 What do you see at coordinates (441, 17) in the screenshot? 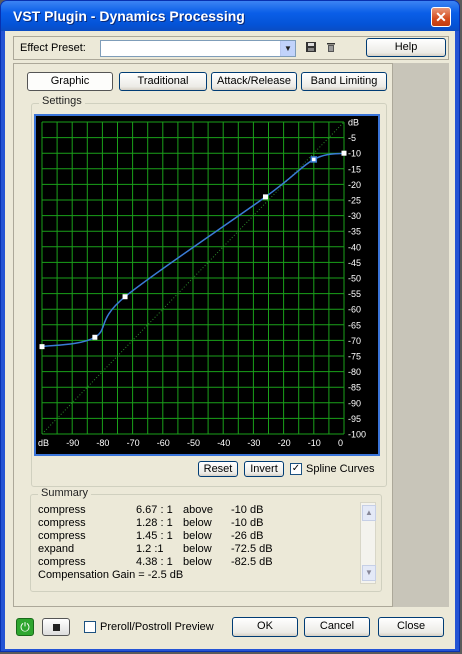
I see `close-icon: ✕` at bounding box center [441, 17].